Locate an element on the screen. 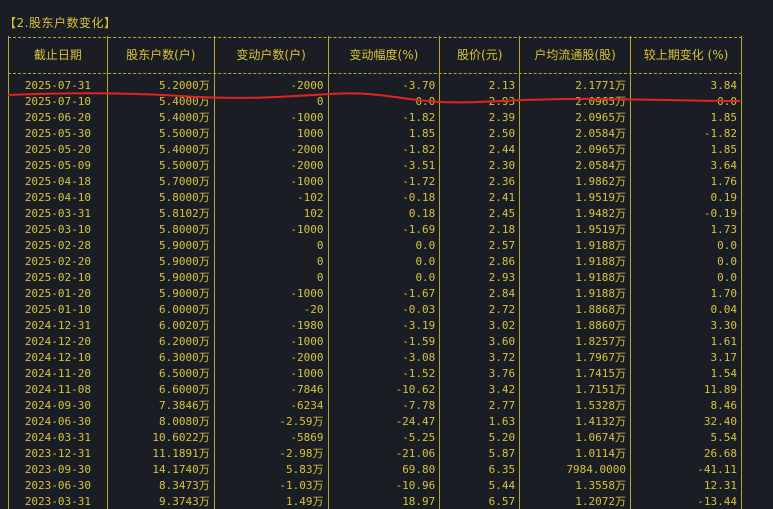 Image resolution: width=773 pixels, height=509 pixels. cell-change: -2.98万 is located at coordinates (271, 453).